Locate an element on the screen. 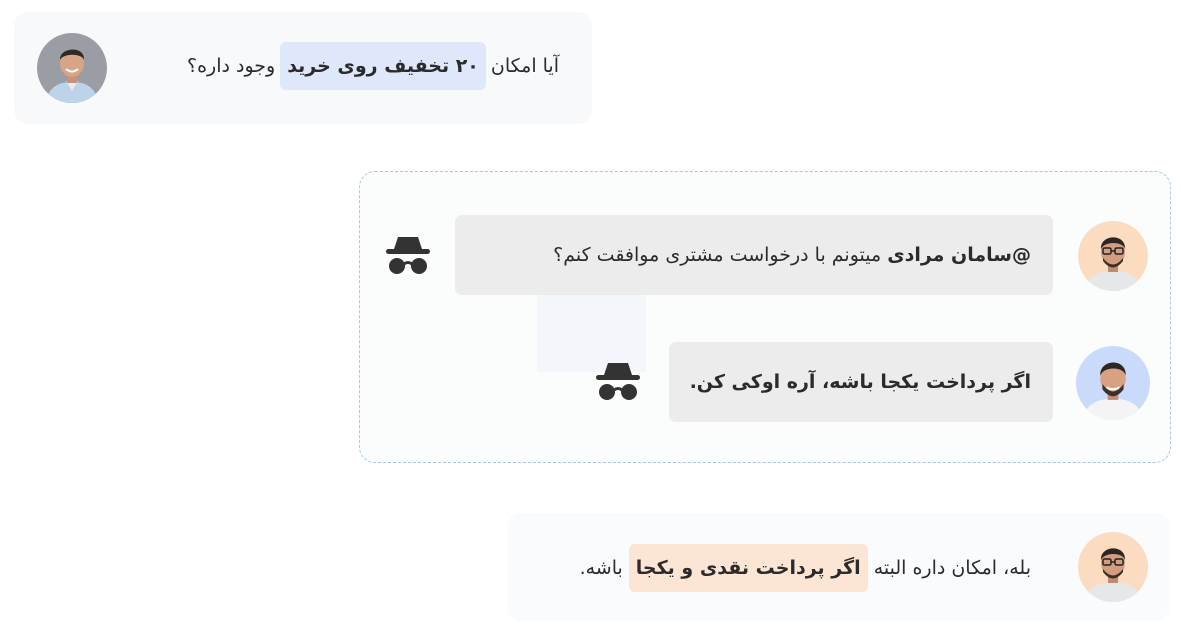  question-body: میتونم با درخواست مشتری موافقت کنم؟ is located at coordinates (717, 255).